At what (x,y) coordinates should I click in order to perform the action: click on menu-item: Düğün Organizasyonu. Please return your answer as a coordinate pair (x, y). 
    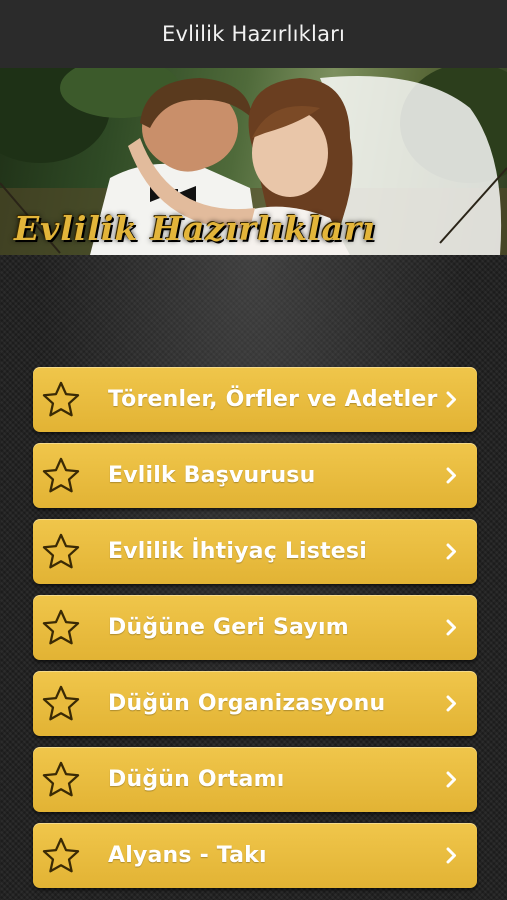
    Looking at the image, I should click on (255, 703).